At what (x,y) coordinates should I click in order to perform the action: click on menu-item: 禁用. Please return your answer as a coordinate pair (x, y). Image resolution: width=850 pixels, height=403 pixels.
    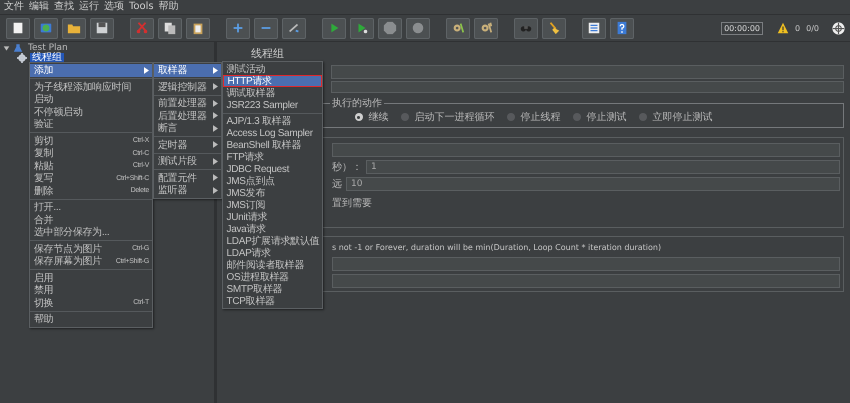
    Looking at the image, I should click on (91, 290).